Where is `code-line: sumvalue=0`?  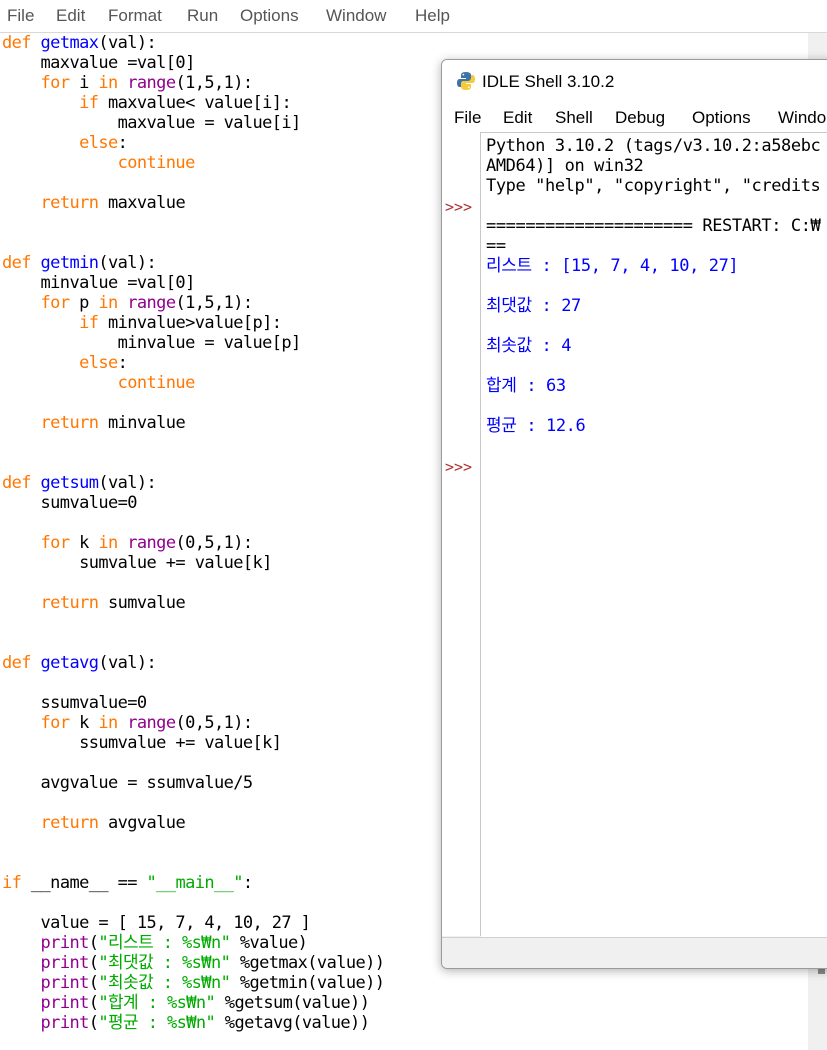
code-line: sumvalue=0 is located at coordinates (70, 503).